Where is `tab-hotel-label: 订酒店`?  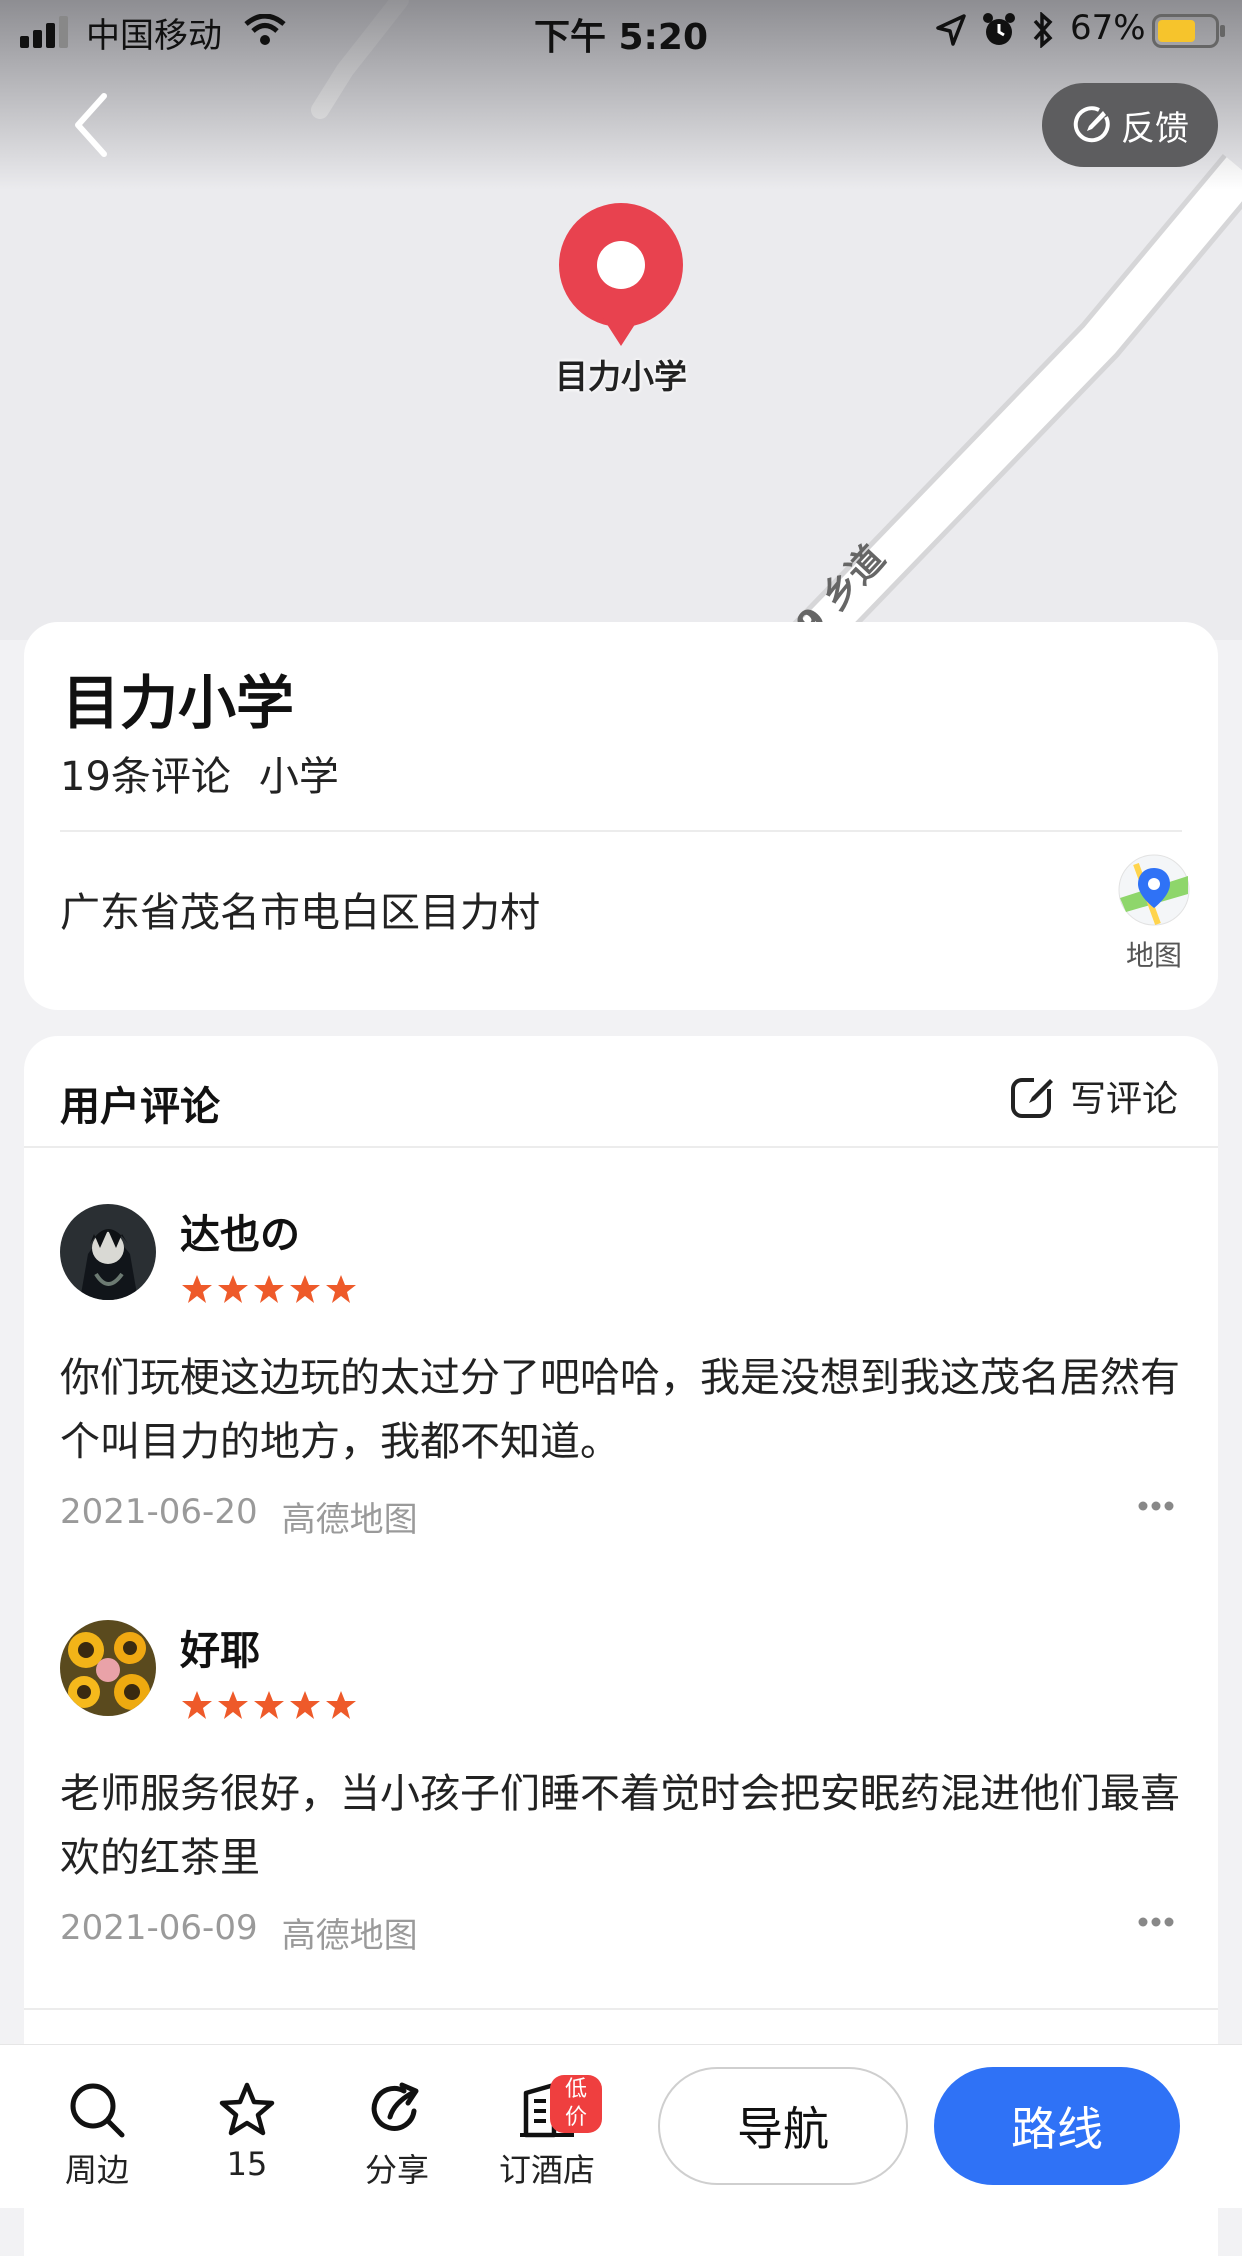
tab-hotel-label: 订酒店 is located at coordinates (546, 2170).